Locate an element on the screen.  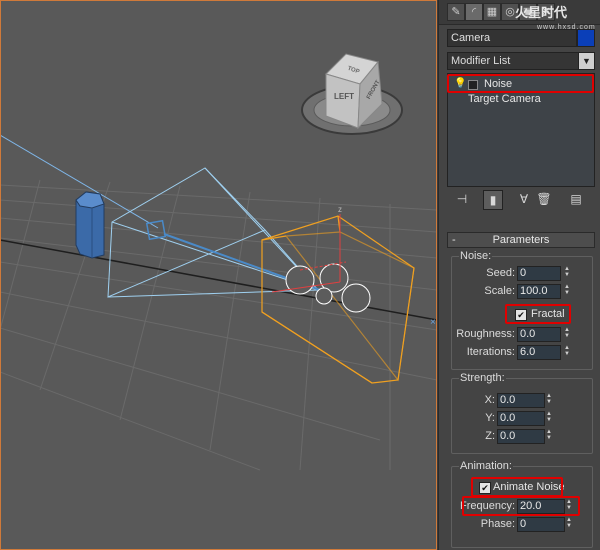
strength-x-field: 0.0 is located at coordinates (521, 400).